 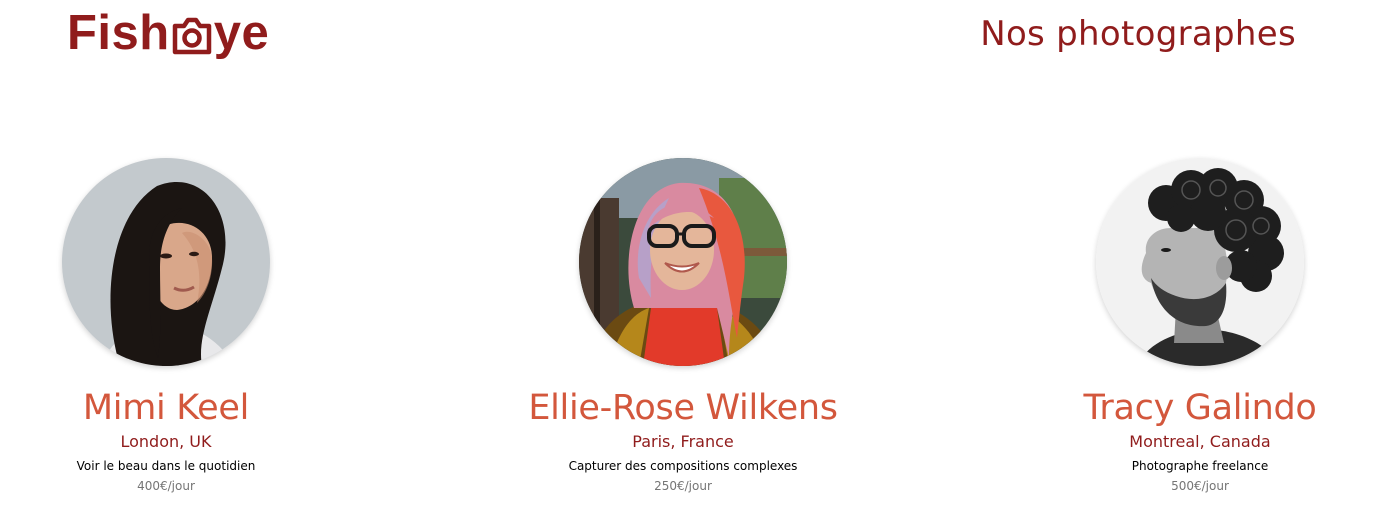 What do you see at coordinates (241, 32) in the screenshot?
I see `logo-text-end: ye` at bounding box center [241, 32].